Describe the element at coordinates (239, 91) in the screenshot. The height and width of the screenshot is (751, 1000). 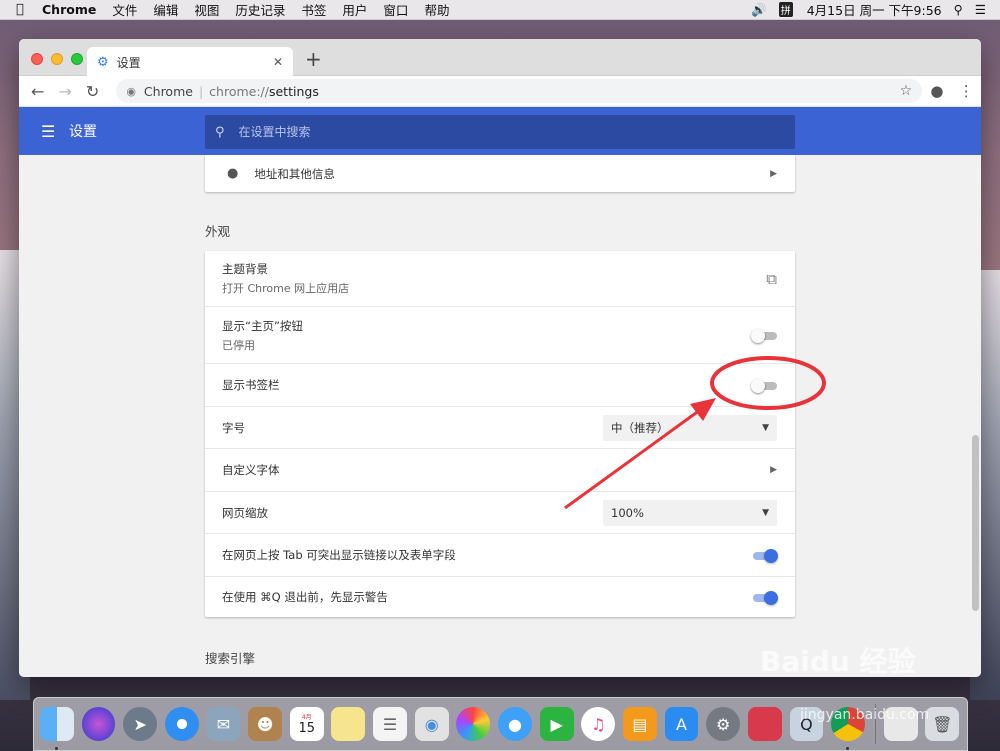
I see `url-scheme: chrome://` at that location.